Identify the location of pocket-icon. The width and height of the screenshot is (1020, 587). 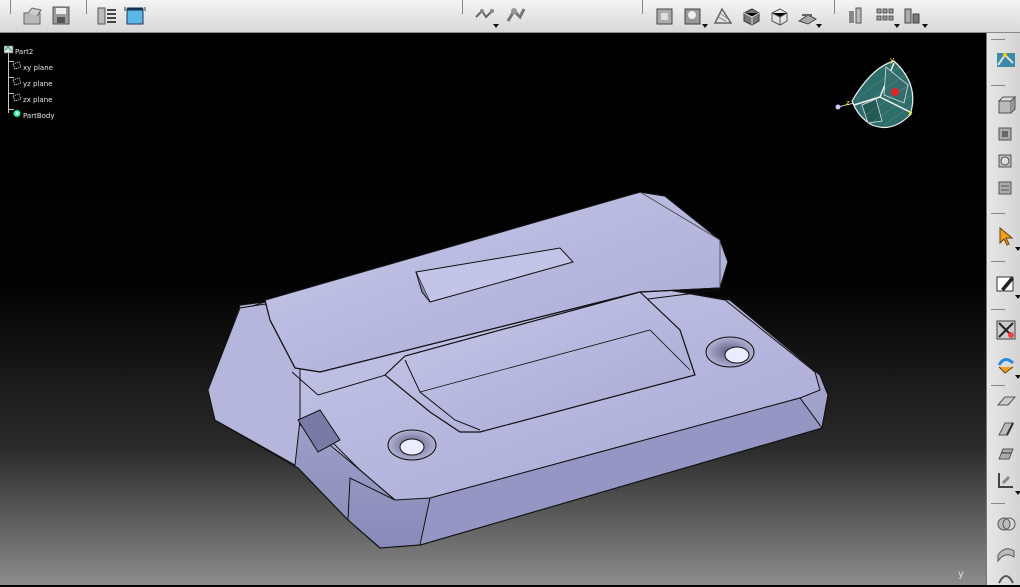
(1006, 133).